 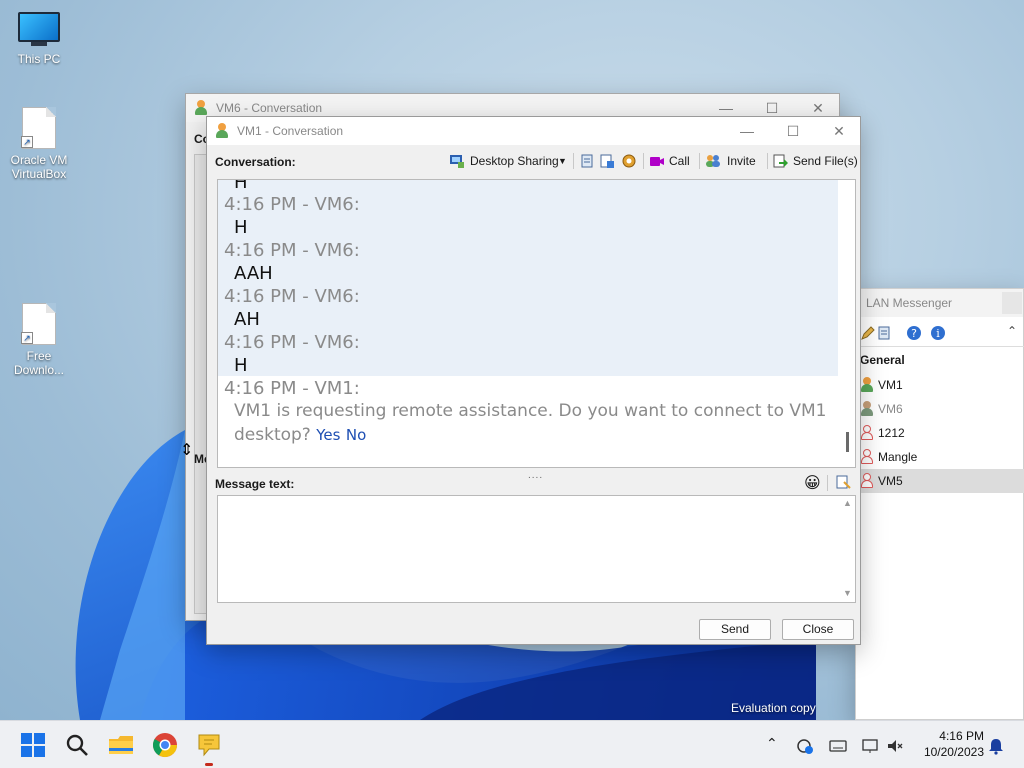 I want to click on scroll-up-icon: ▲, so click(x=847, y=503).